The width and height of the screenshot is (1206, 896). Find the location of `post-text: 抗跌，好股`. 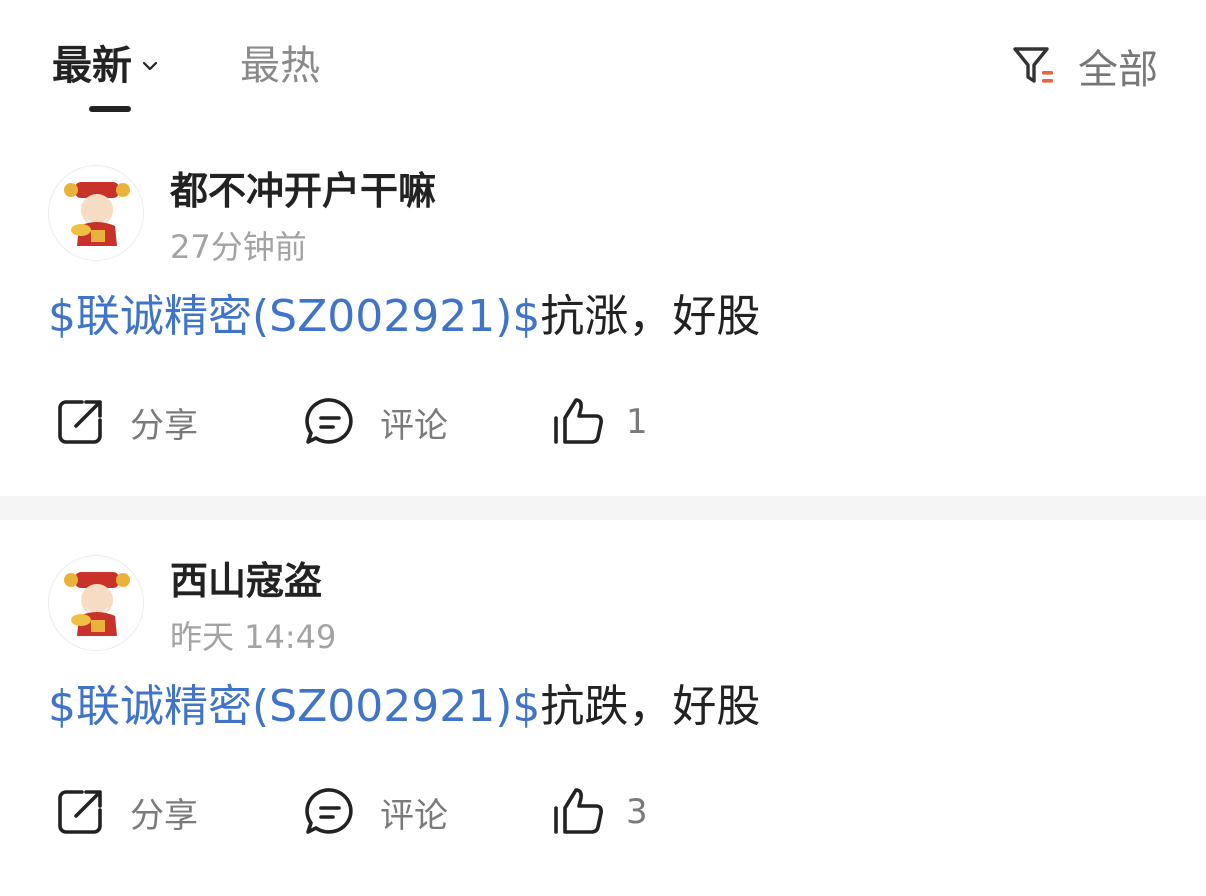

post-text: 抗跌，好股 is located at coordinates (650, 706).